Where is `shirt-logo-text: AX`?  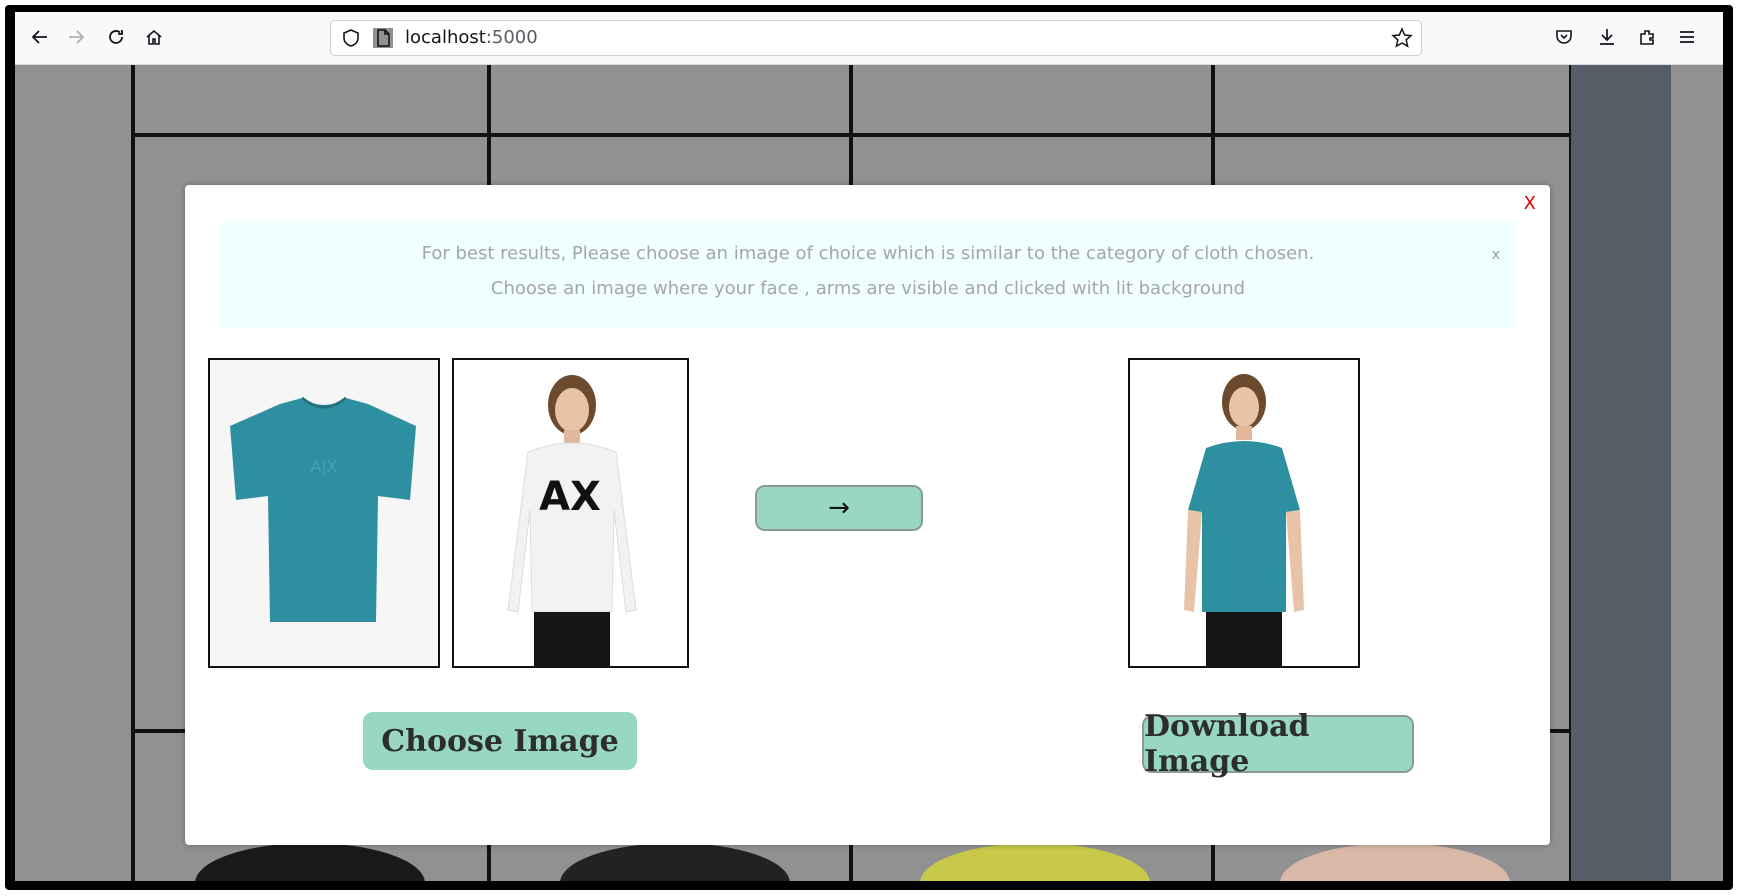 shirt-logo-text: AX is located at coordinates (570, 497).